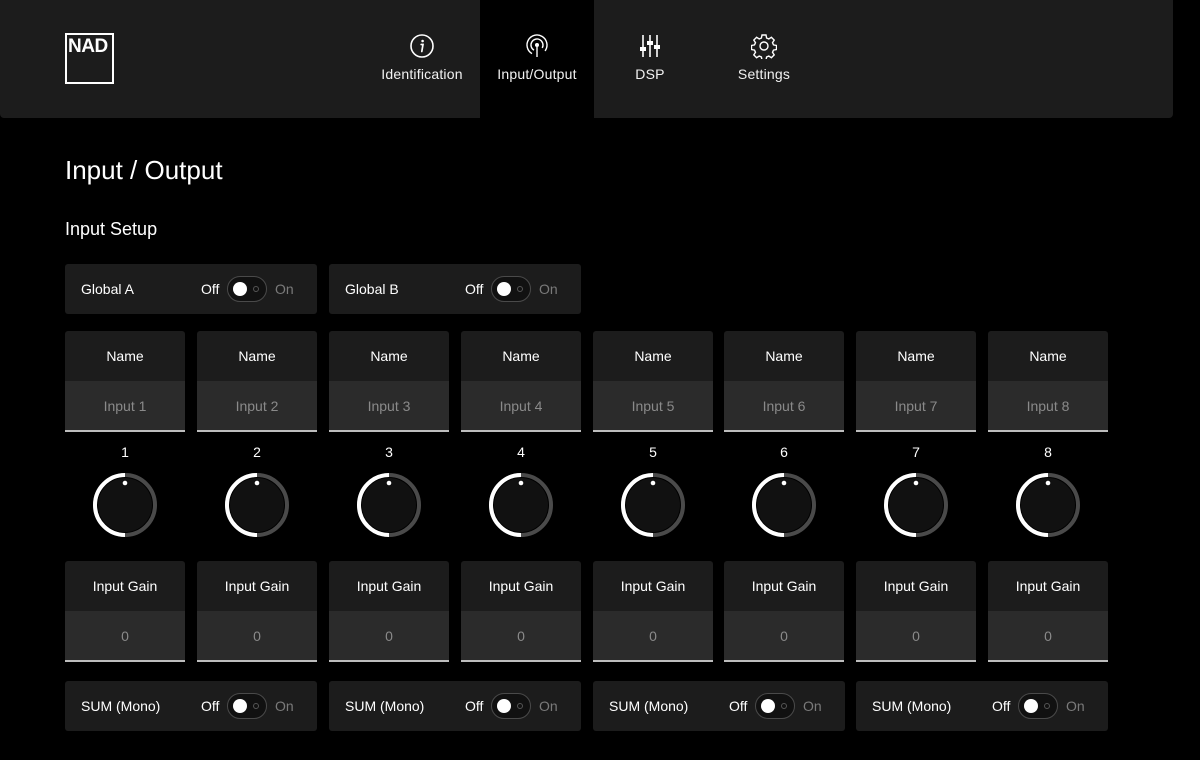  I want to click on global-a-toggle, so click(247, 289).